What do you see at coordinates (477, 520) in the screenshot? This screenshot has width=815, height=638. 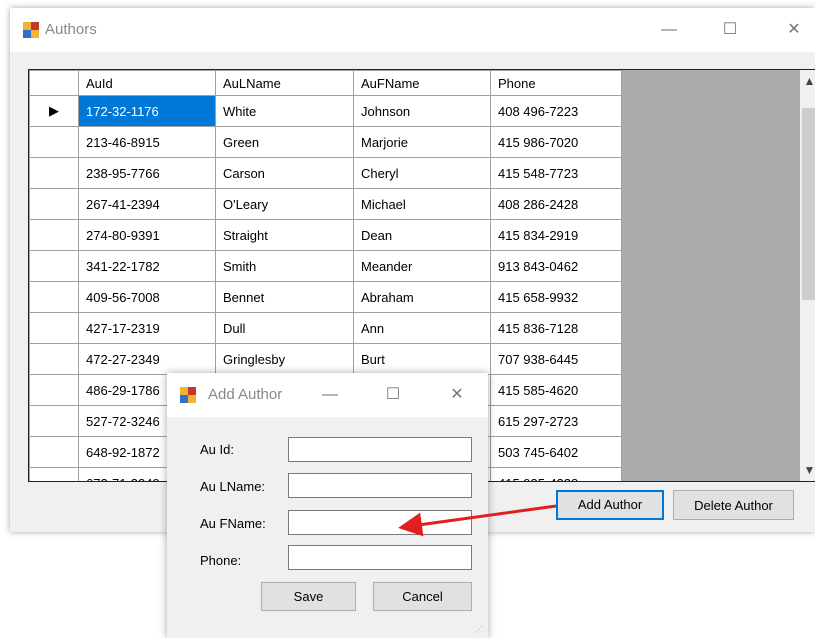 I see `annotation-arrow` at bounding box center [477, 520].